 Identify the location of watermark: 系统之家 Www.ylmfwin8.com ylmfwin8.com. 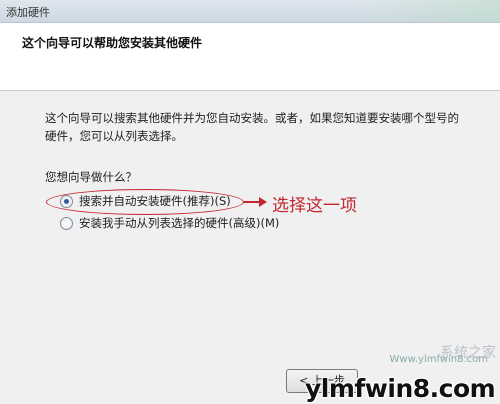
(402, 374).